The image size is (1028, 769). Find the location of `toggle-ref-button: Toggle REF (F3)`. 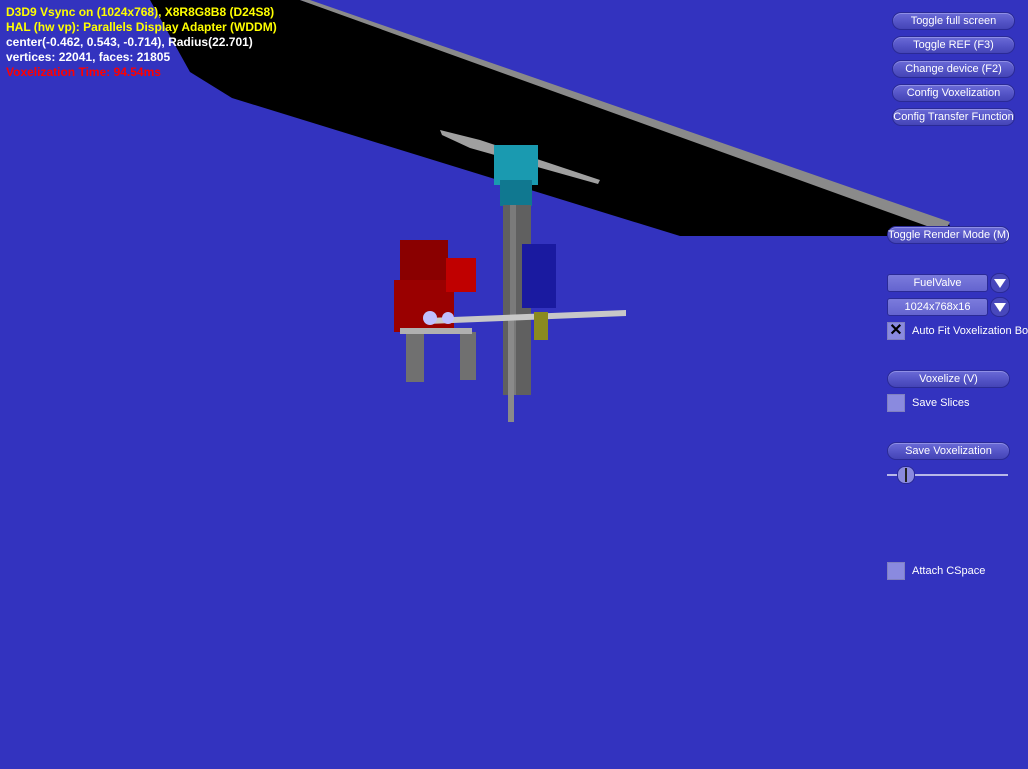

toggle-ref-button: Toggle REF (F3) is located at coordinates (953, 45).